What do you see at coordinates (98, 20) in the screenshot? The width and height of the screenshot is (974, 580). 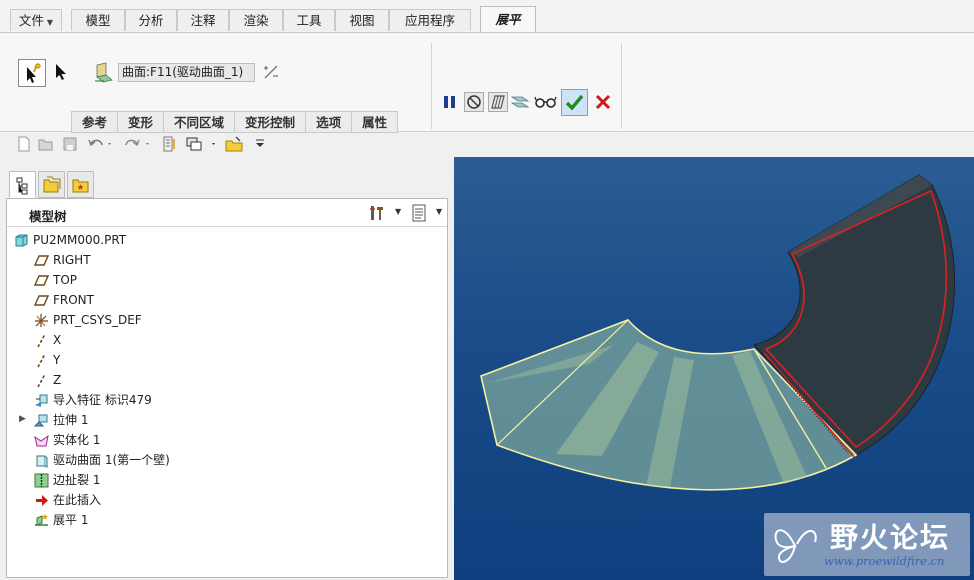 I see `tab-model: 模型` at bounding box center [98, 20].